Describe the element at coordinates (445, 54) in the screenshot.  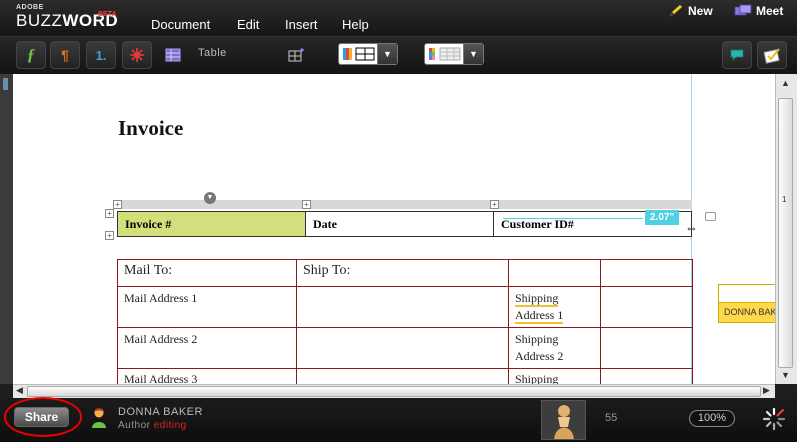
I see `shading-swatch-icon` at that location.